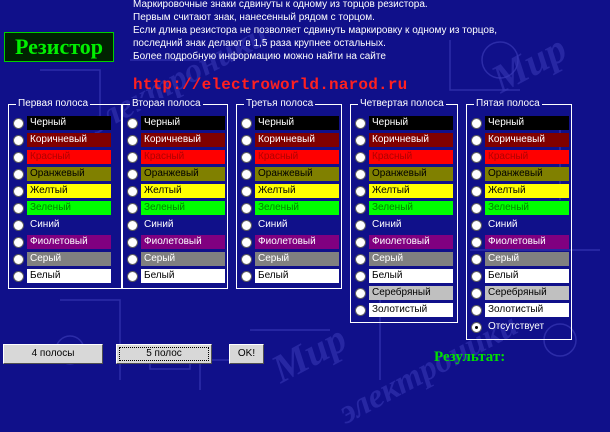 This screenshot has height=432, width=610. Describe the element at coordinates (270, 85) in the screenshot. I see `site-link: http://electroworld.narod.ru` at that location.